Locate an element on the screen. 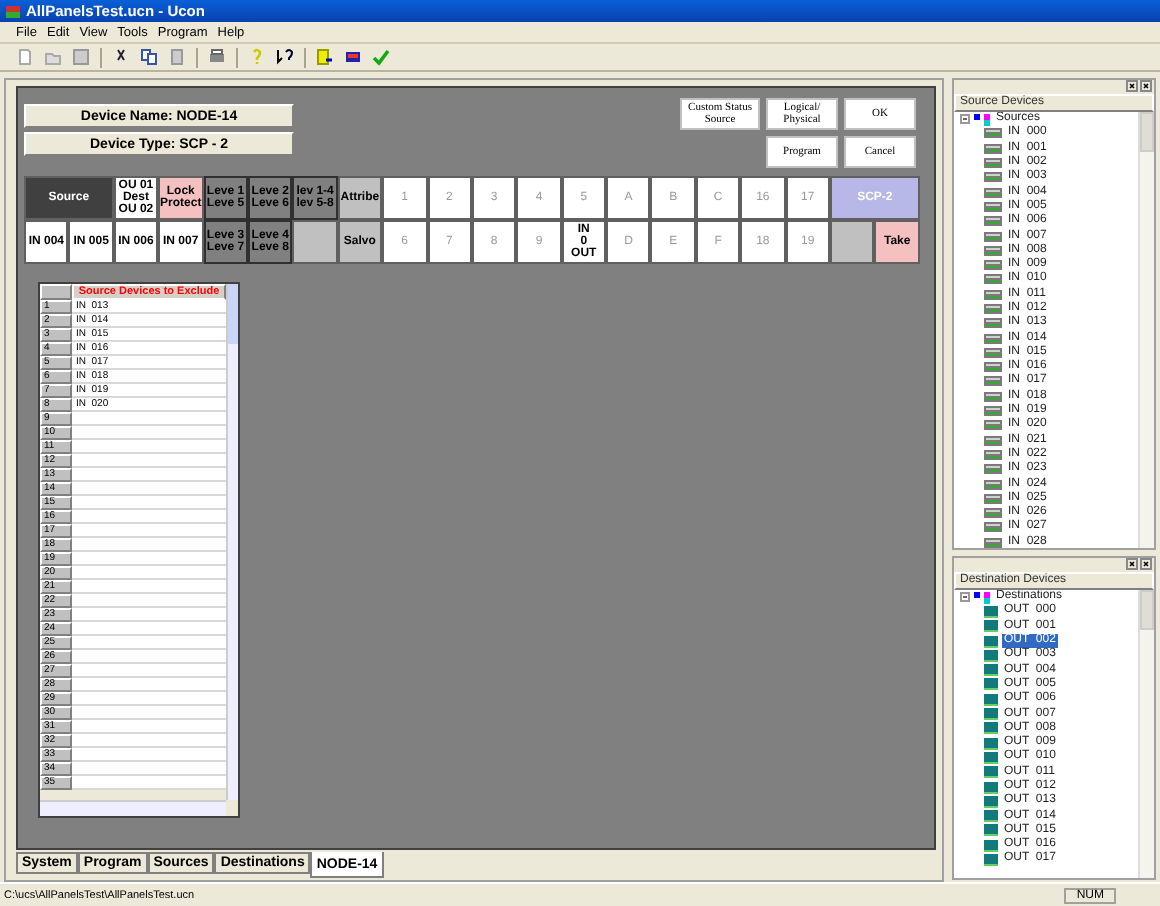 Image resolution: width=1160 pixels, height=906 pixels. checkmark-icon is located at coordinates (381, 57).